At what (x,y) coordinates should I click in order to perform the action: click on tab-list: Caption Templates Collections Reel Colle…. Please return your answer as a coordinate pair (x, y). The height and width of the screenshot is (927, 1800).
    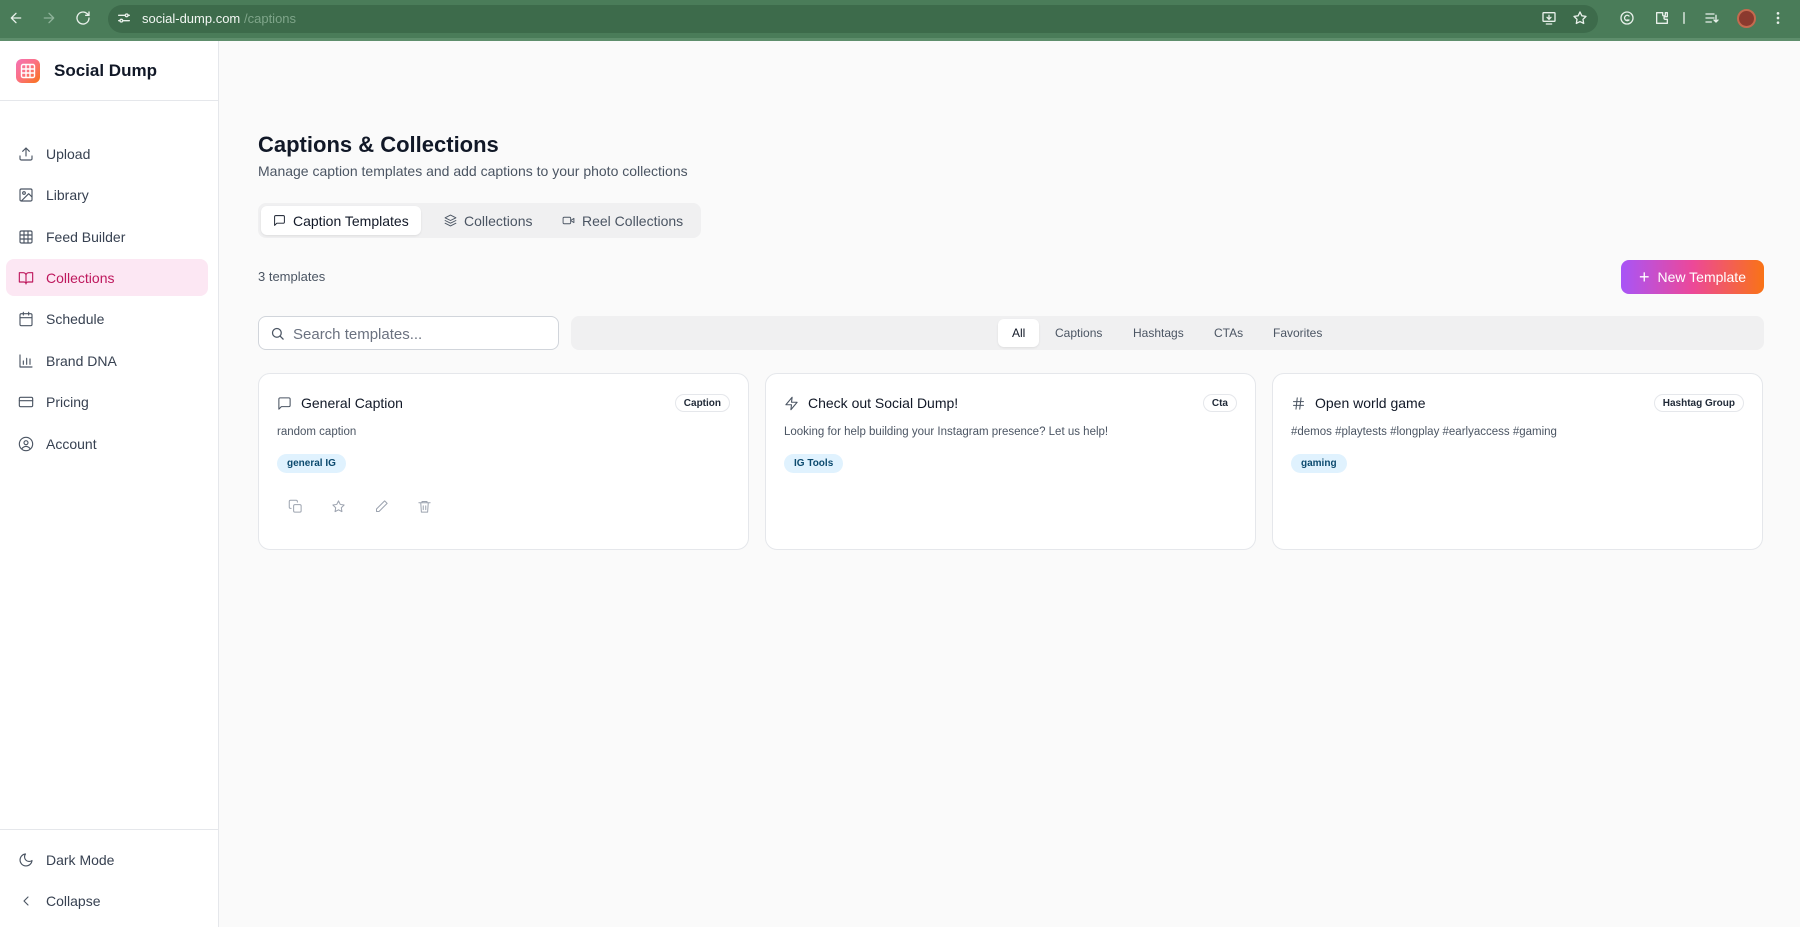
    Looking at the image, I should click on (479, 220).